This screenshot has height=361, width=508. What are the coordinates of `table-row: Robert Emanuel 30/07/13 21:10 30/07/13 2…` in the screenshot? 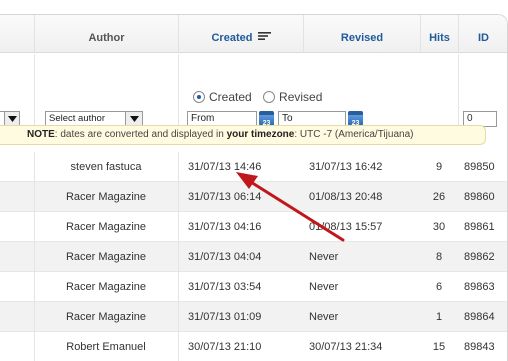 It's located at (253, 346).